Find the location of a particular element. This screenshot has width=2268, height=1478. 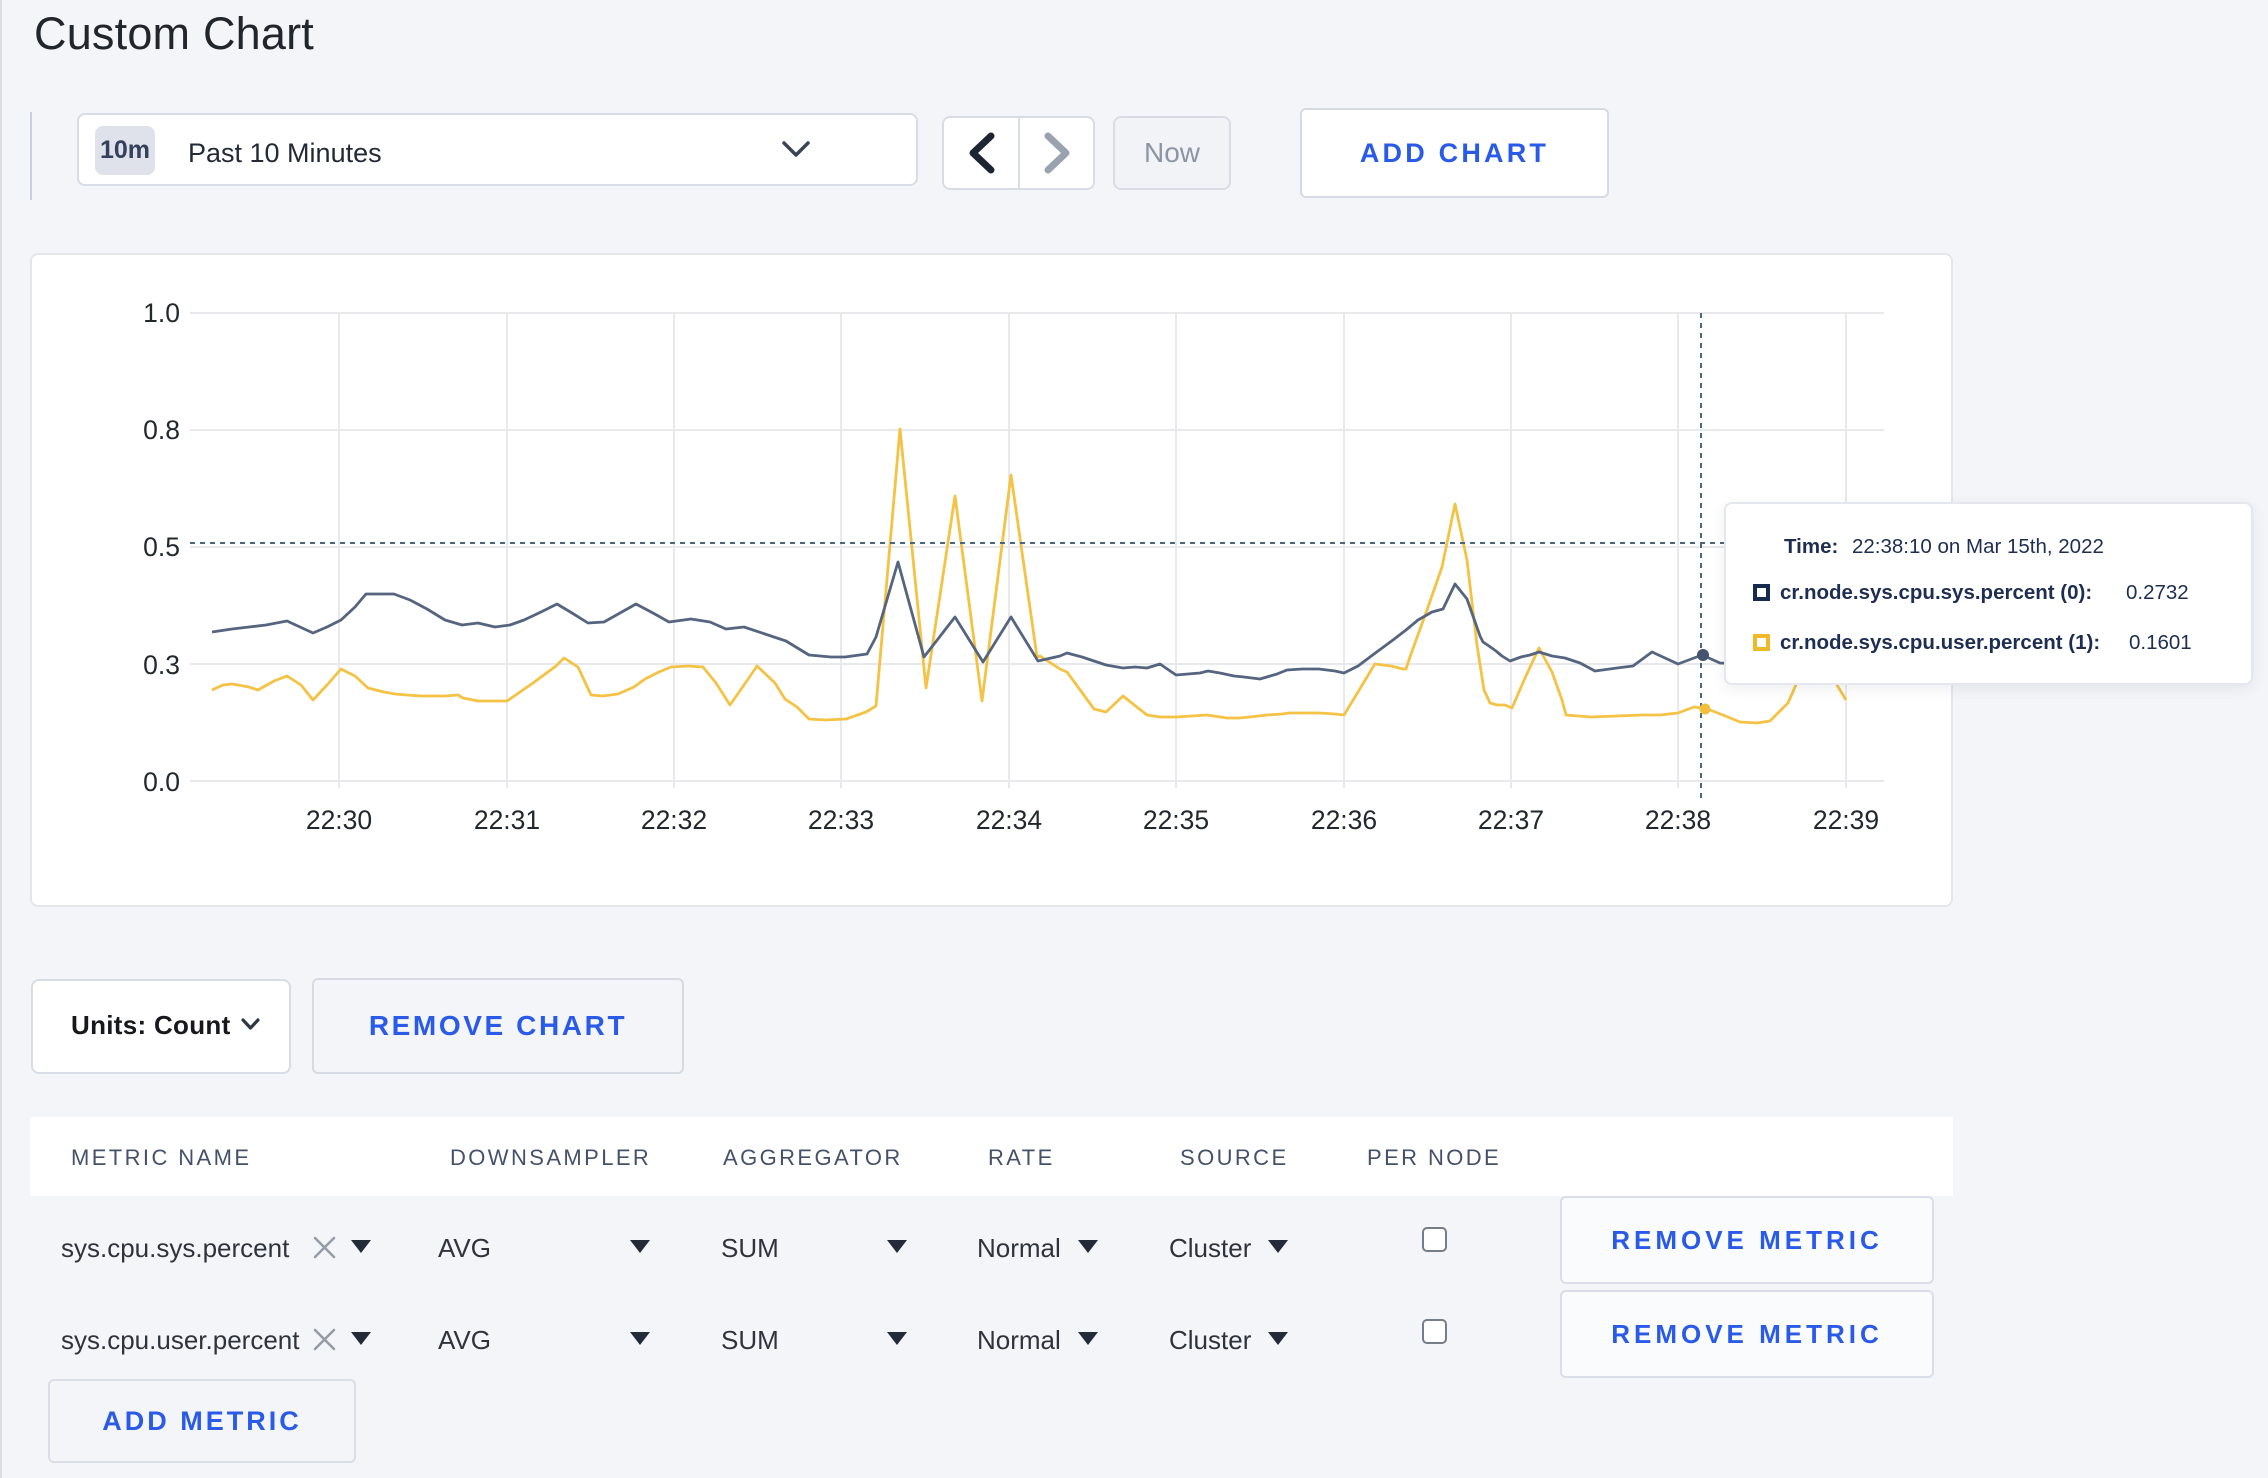

svg-text: 0.3 is located at coordinates (161, 665).